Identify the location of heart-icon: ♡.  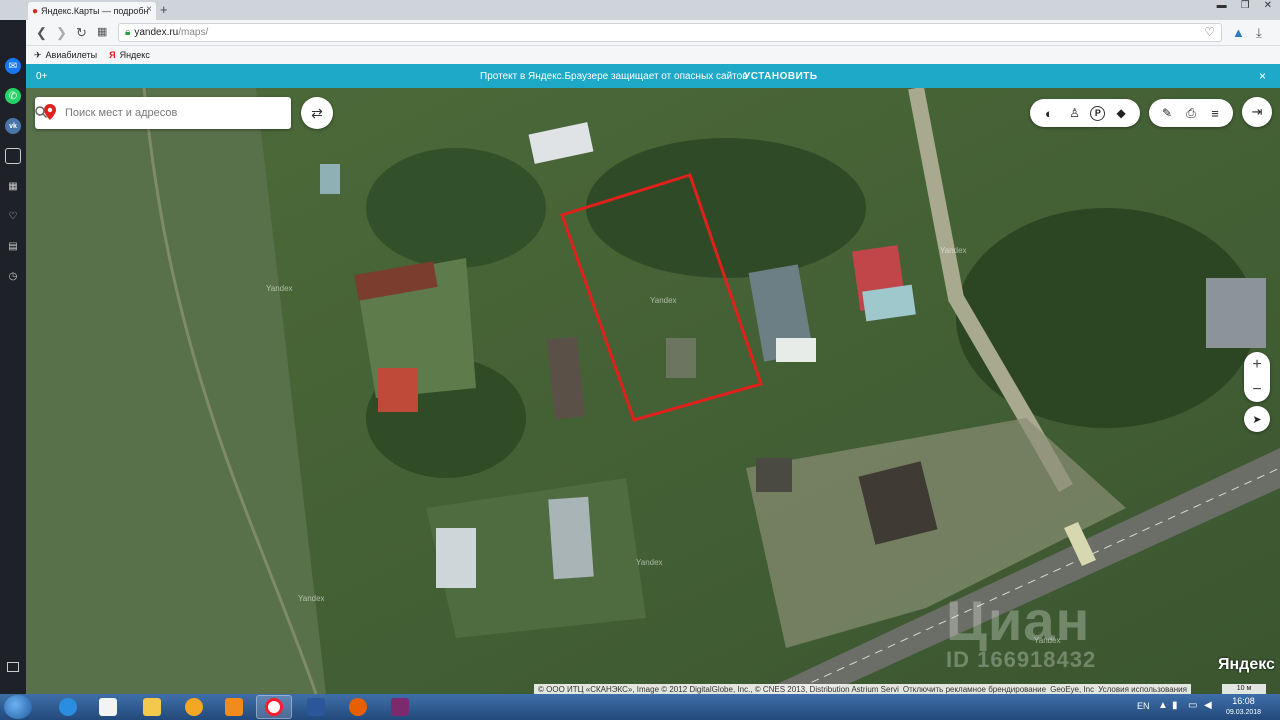
(13, 216).